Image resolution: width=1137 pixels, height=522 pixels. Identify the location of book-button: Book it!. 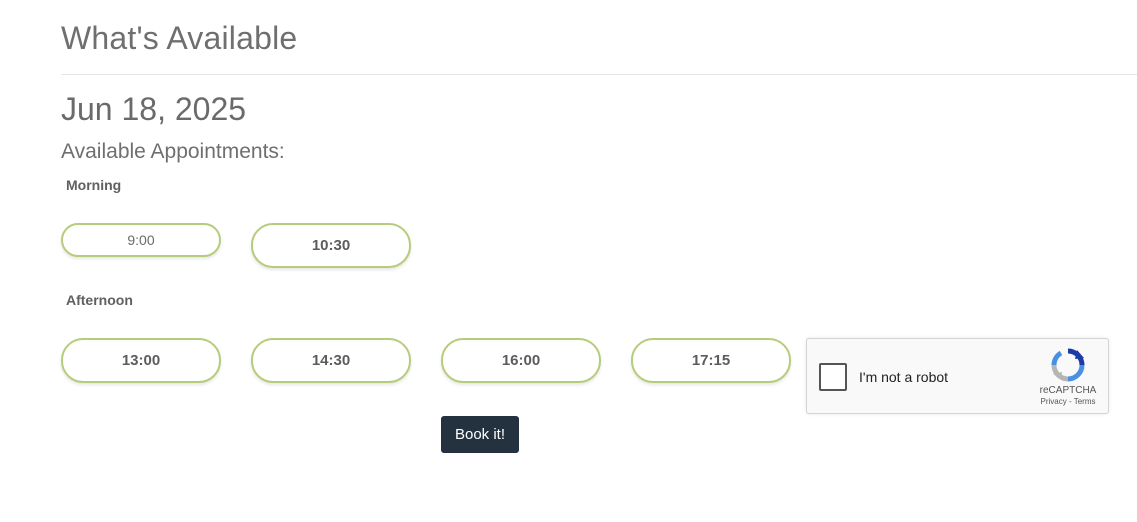
(480, 434).